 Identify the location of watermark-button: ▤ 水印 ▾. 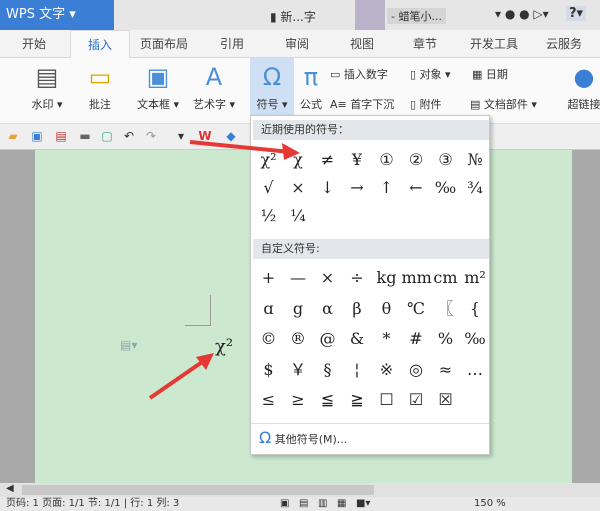
(47, 87).